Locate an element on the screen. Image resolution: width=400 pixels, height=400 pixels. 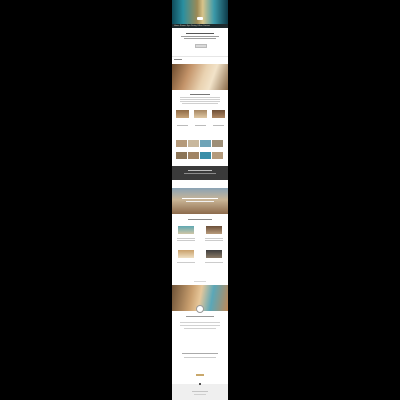
intro-title is located at coordinates (200, 33).